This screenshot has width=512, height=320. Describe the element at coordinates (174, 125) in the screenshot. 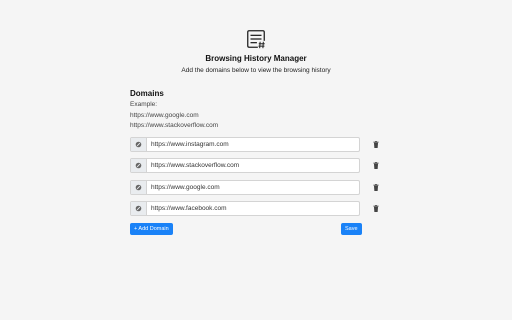

I see `example-url: https://www.stackoverflow.com` at that location.